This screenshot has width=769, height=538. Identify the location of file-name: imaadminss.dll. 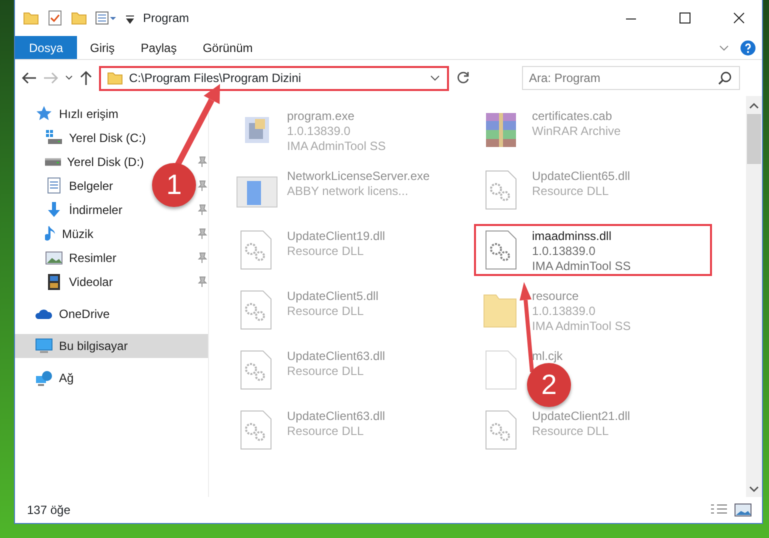
(572, 236).